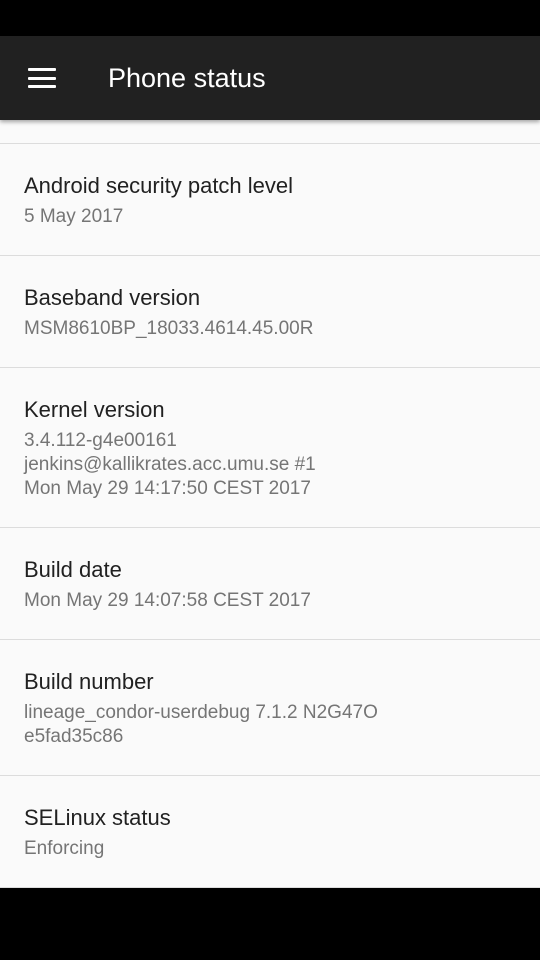 The width and height of the screenshot is (540, 960). Describe the element at coordinates (94, 409) in the screenshot. I see `pref-title: Kernel version` at that location.